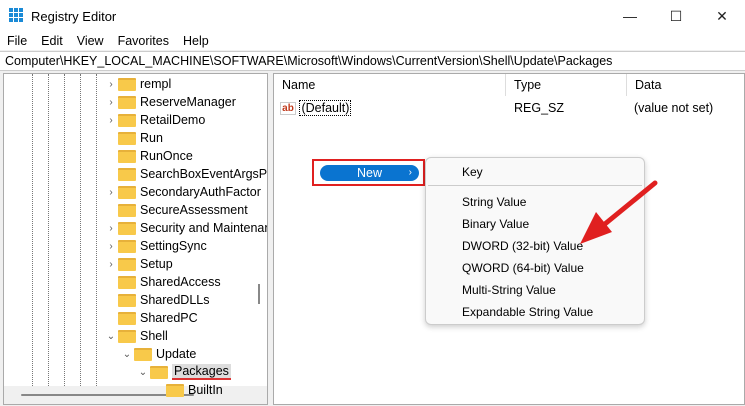  Describe the element at coordinates (201, 372) in the screenshot. I see `tree-item-label: Packages` at that location.